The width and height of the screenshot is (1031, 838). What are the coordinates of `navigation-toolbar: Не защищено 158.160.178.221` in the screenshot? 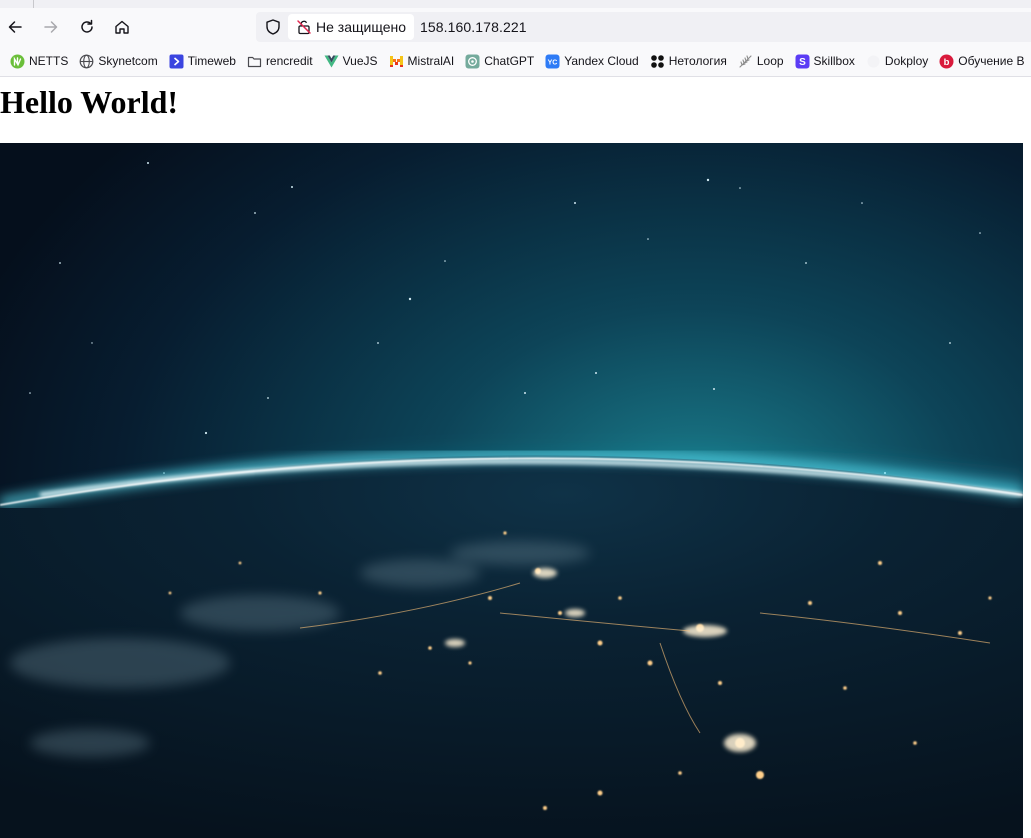 It's located at (515, 27).